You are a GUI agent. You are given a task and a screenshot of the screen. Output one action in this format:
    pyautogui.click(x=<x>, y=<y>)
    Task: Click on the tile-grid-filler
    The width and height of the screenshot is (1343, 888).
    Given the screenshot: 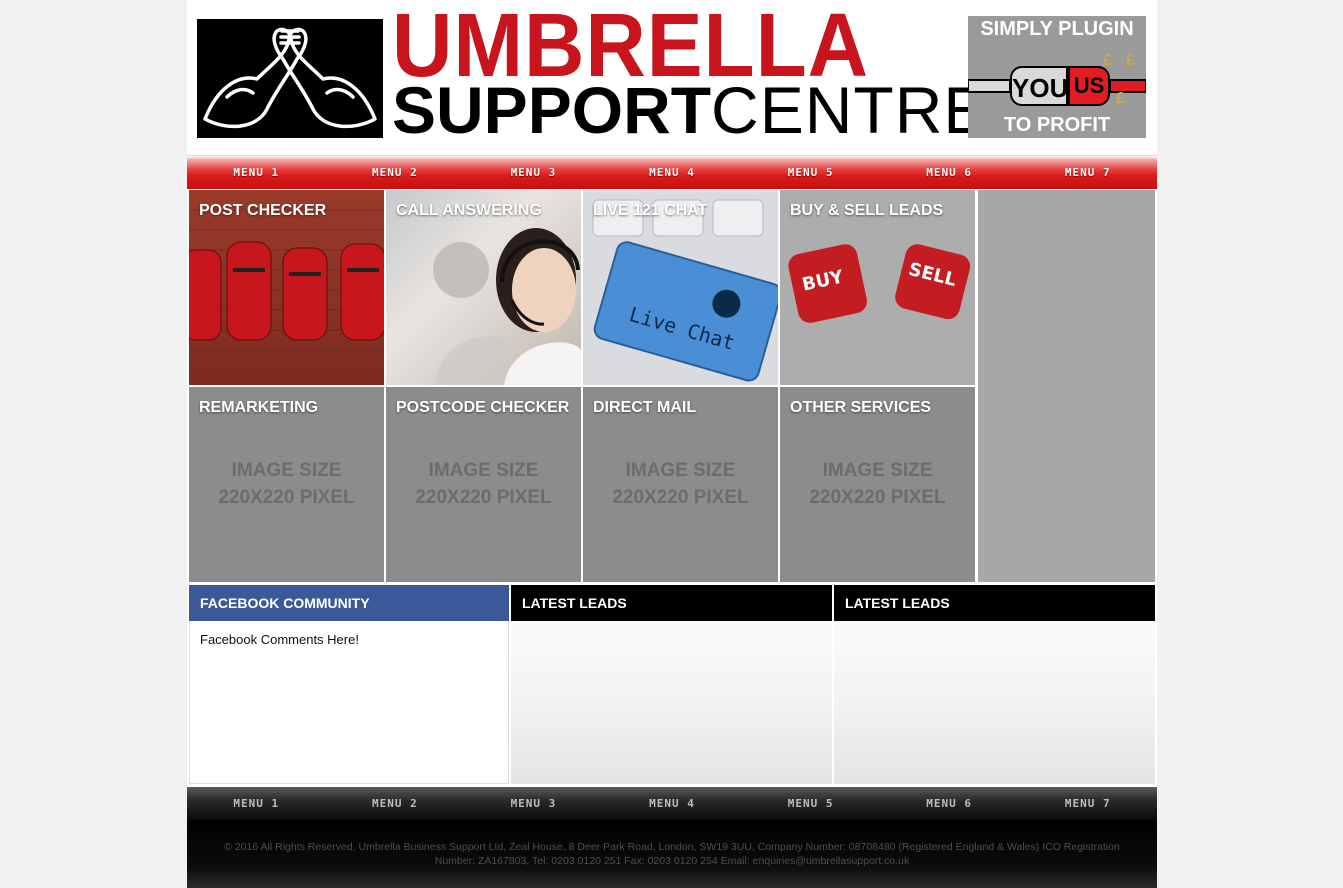 What is the action you would take?
    pyautogui.click(x=1066, y=386)
    